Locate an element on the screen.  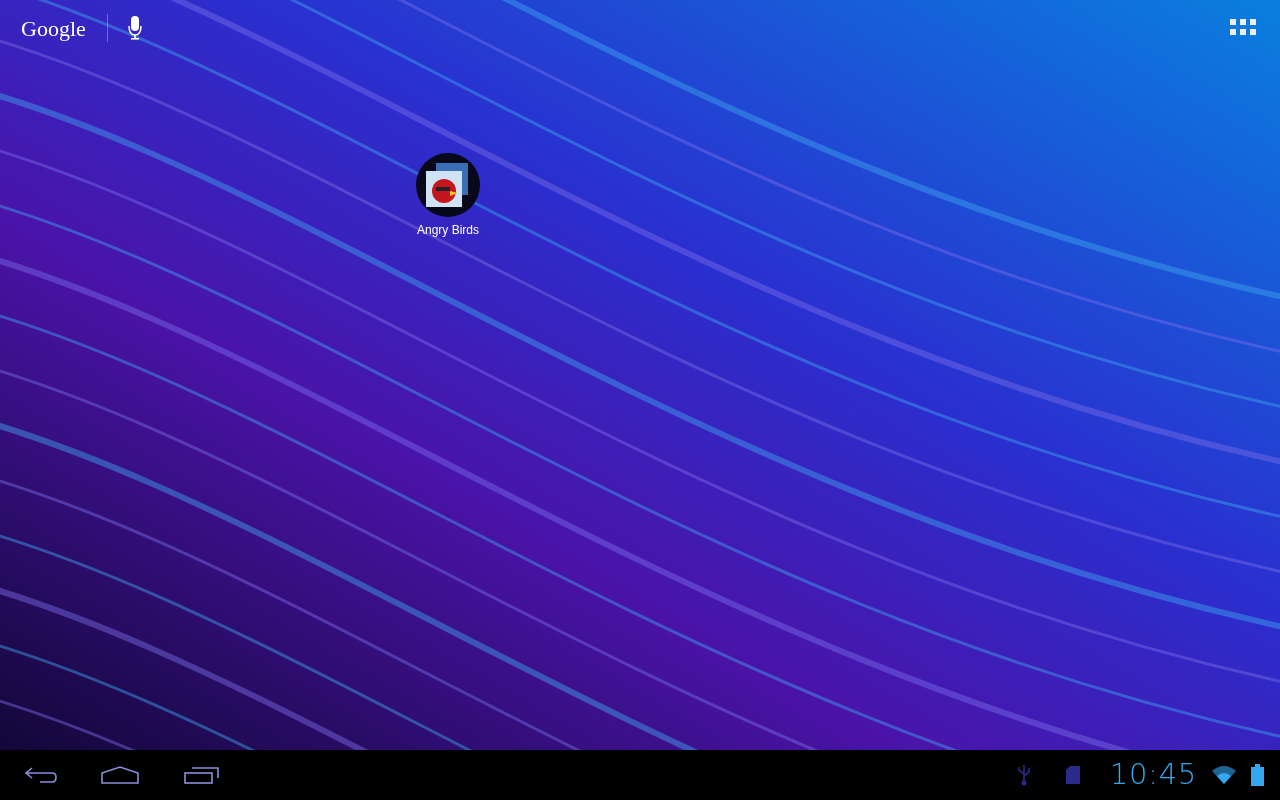
battery-icon is located at coordinates (1257, 775).